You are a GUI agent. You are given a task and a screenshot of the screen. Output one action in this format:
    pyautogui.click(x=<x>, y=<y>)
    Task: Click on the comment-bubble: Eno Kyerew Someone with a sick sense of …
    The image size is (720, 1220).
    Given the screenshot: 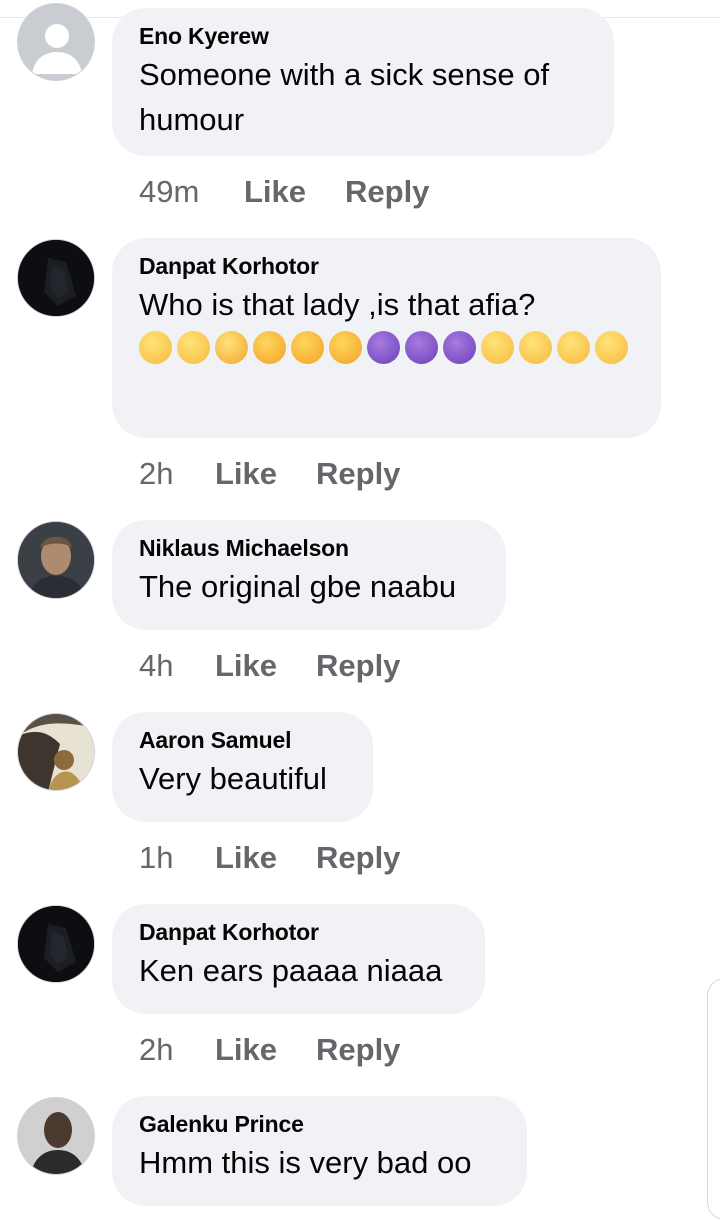 What is the action you would take?
    pyautogui.click(x=363, y=82)
    